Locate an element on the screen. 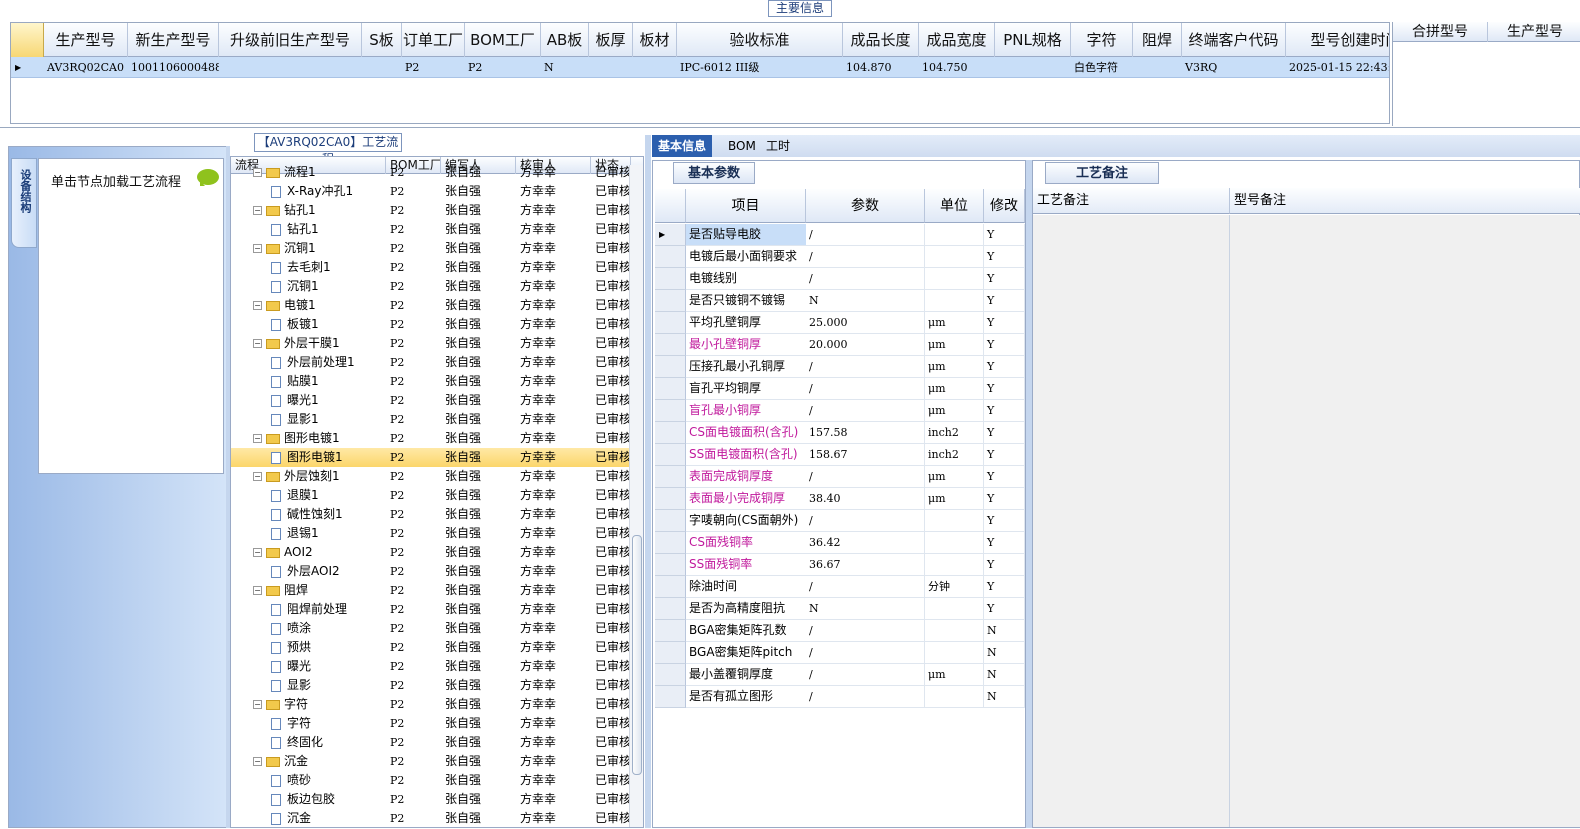  params-row: 最小孔壁铜厚 20.000 μm Y is located at coordinates (840, 345).